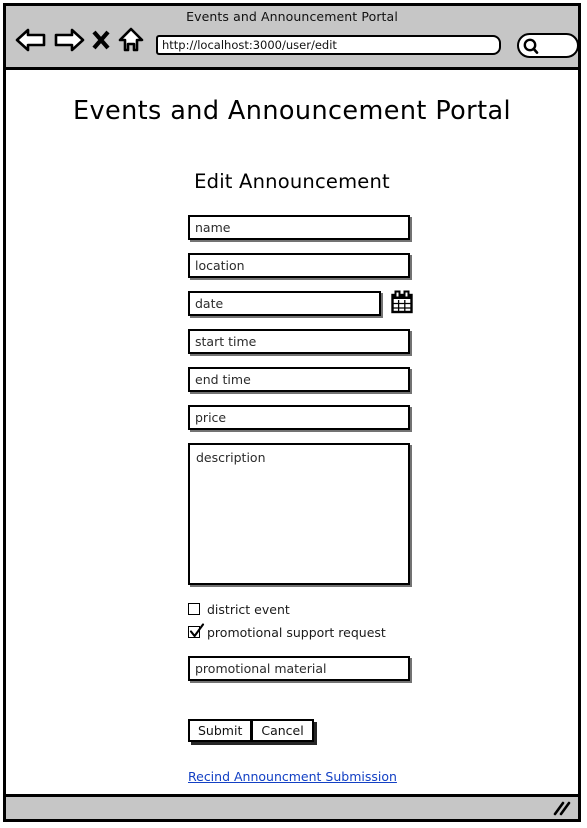  I want to click on close-x-icon, so click(101, 40).